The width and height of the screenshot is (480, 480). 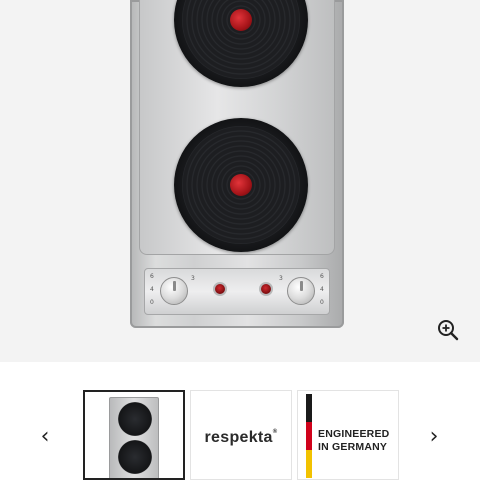 What do you see at coordinates (301, 291) in the screenshot?
I see `right-knob` at bounding box center [301, 291].